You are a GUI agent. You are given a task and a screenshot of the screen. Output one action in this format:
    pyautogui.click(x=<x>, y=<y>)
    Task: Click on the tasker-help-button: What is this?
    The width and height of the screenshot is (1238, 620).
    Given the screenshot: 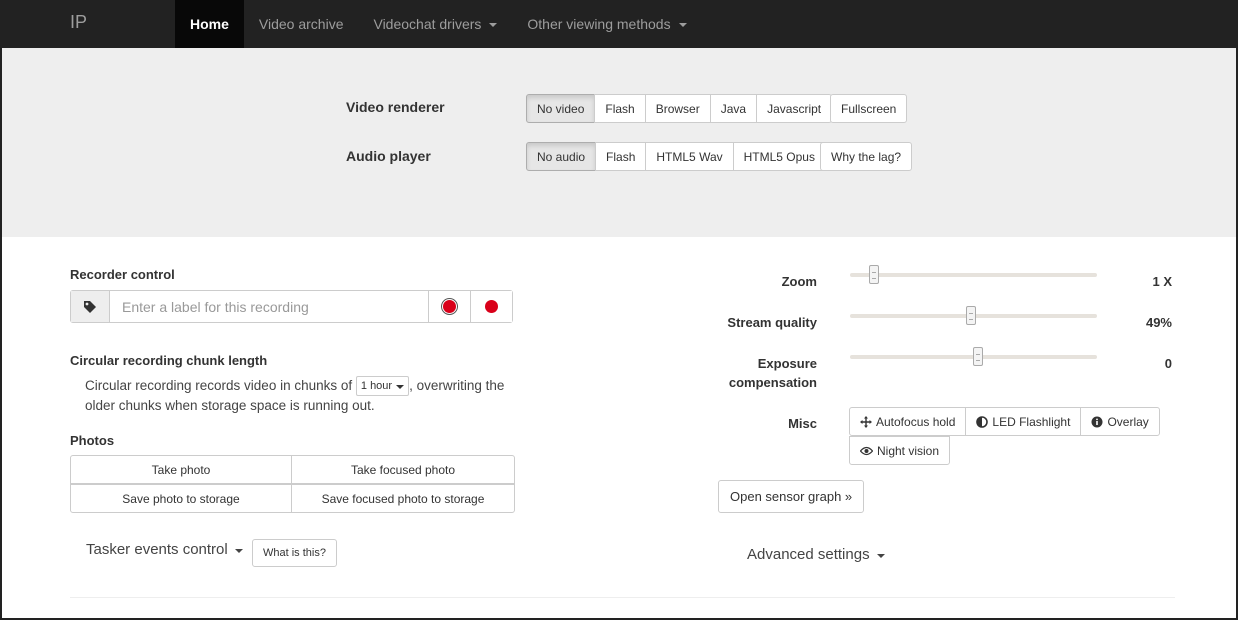 What is the action you would take?
    pyautogui.click(x=294, y=553)
    